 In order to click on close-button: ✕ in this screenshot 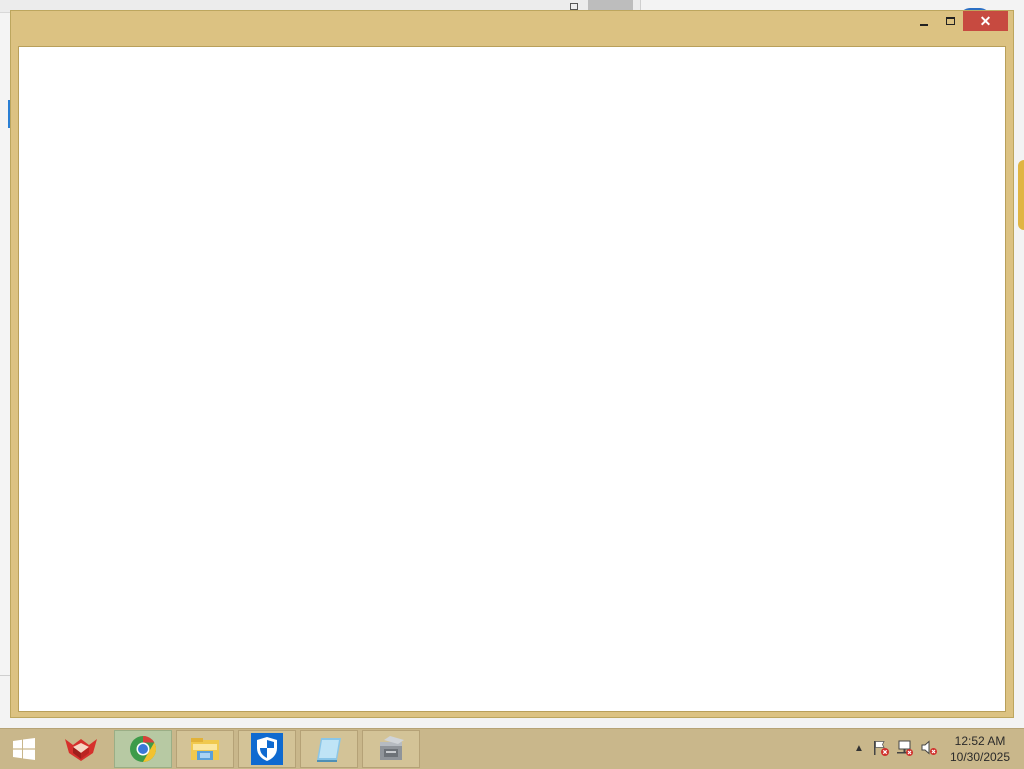, I will do `click(985, 21)`.